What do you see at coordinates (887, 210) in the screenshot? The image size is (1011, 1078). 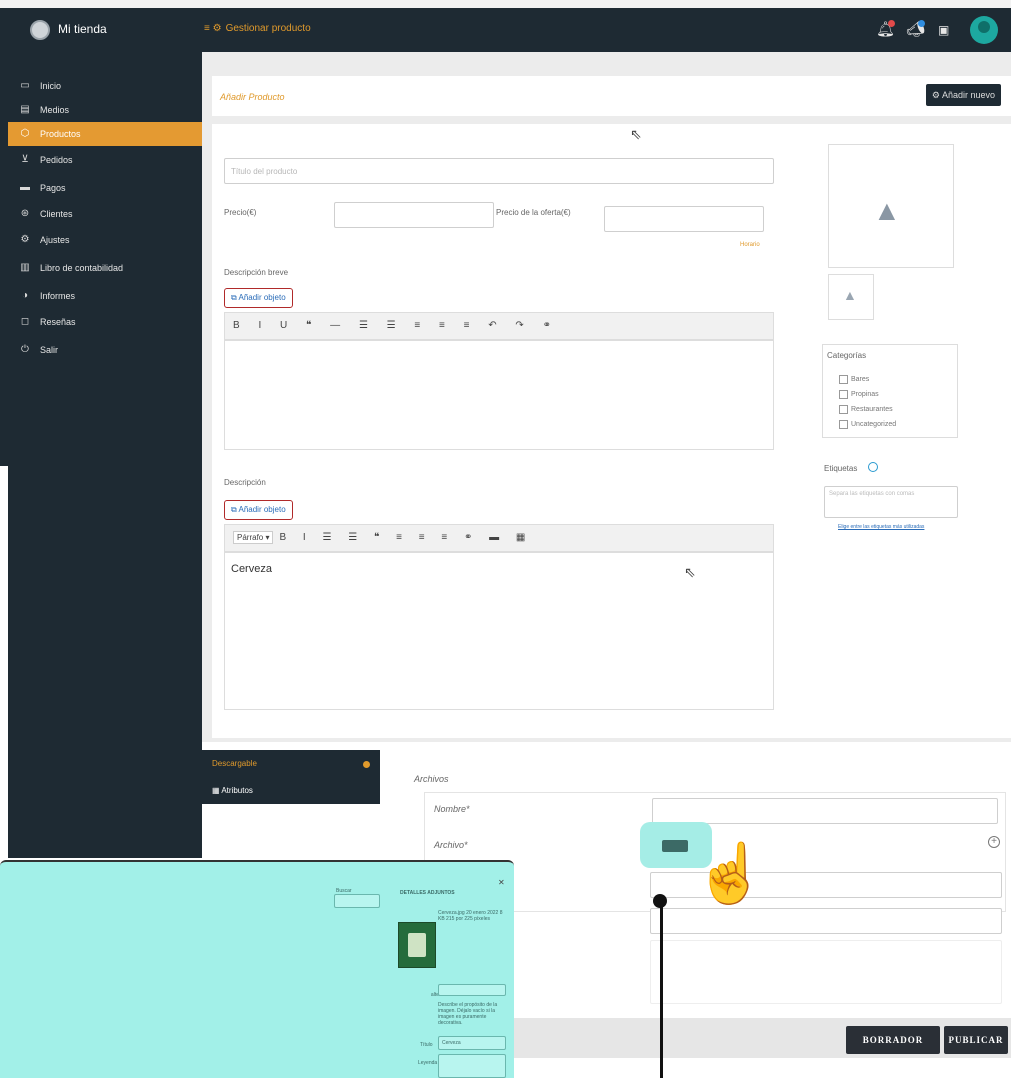 I see `image-placeholder-icon: ▲` at bounding box center [887, 210].